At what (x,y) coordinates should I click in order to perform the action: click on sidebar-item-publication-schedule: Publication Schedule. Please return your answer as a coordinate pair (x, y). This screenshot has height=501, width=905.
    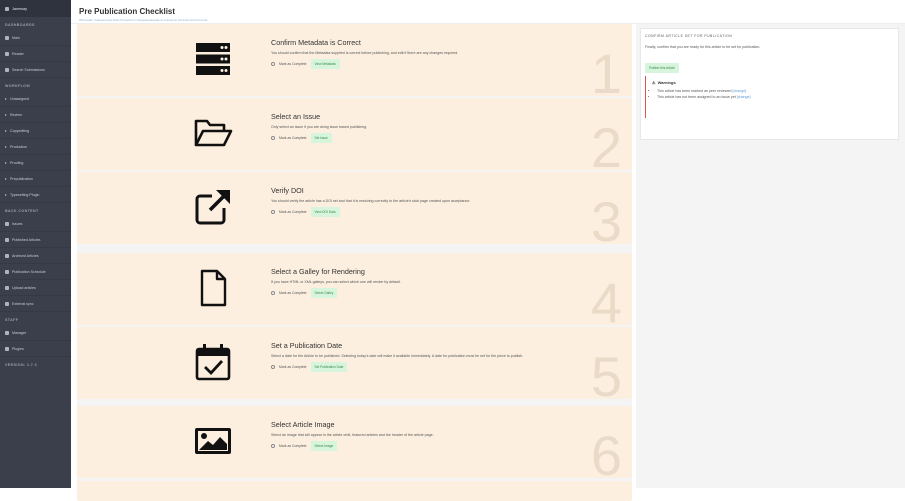
    Looking at the image, I should click on (35, 272).